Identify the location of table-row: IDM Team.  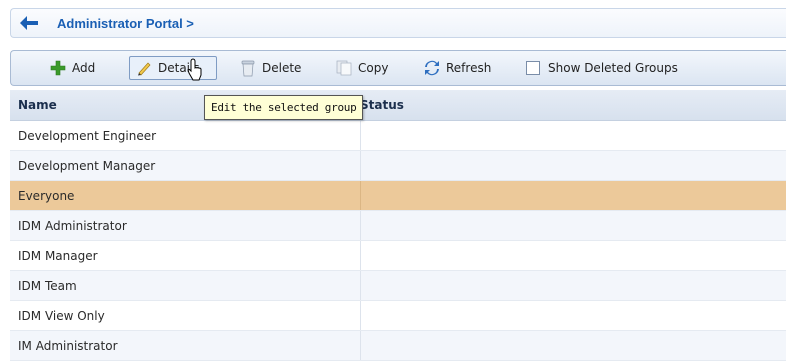
(398, 286).